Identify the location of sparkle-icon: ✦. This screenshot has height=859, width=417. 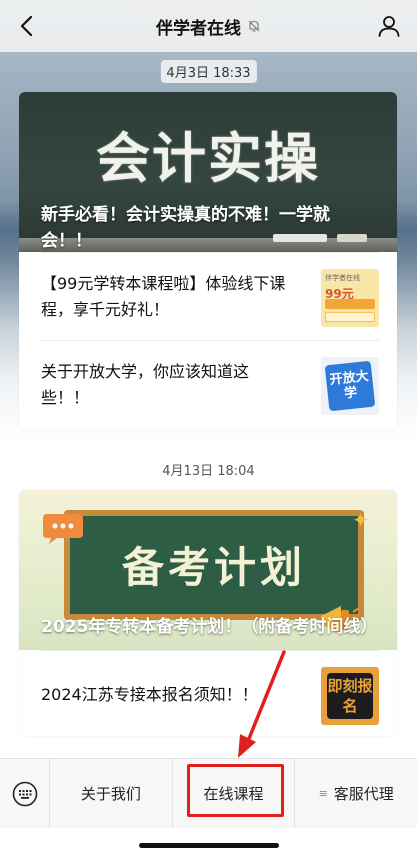
(360, 520).